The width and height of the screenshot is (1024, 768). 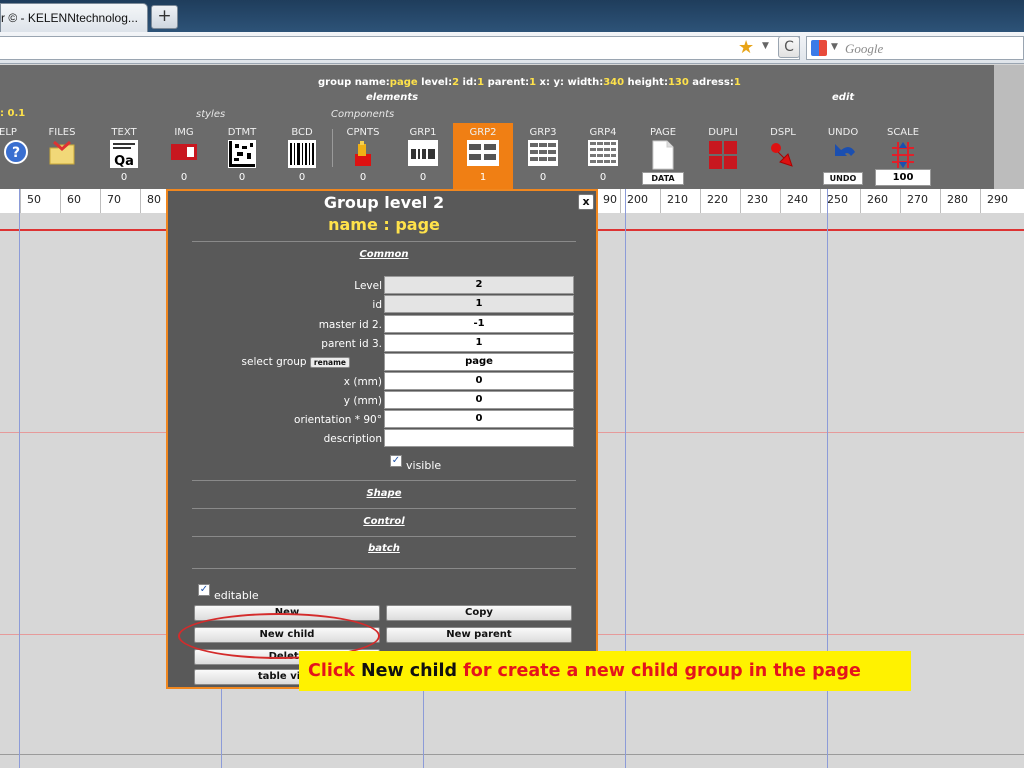 What do you see at coordinates (903, 156) in the screenshot?
I see `scale-button: SCALE` at bounding box center [903, 156].